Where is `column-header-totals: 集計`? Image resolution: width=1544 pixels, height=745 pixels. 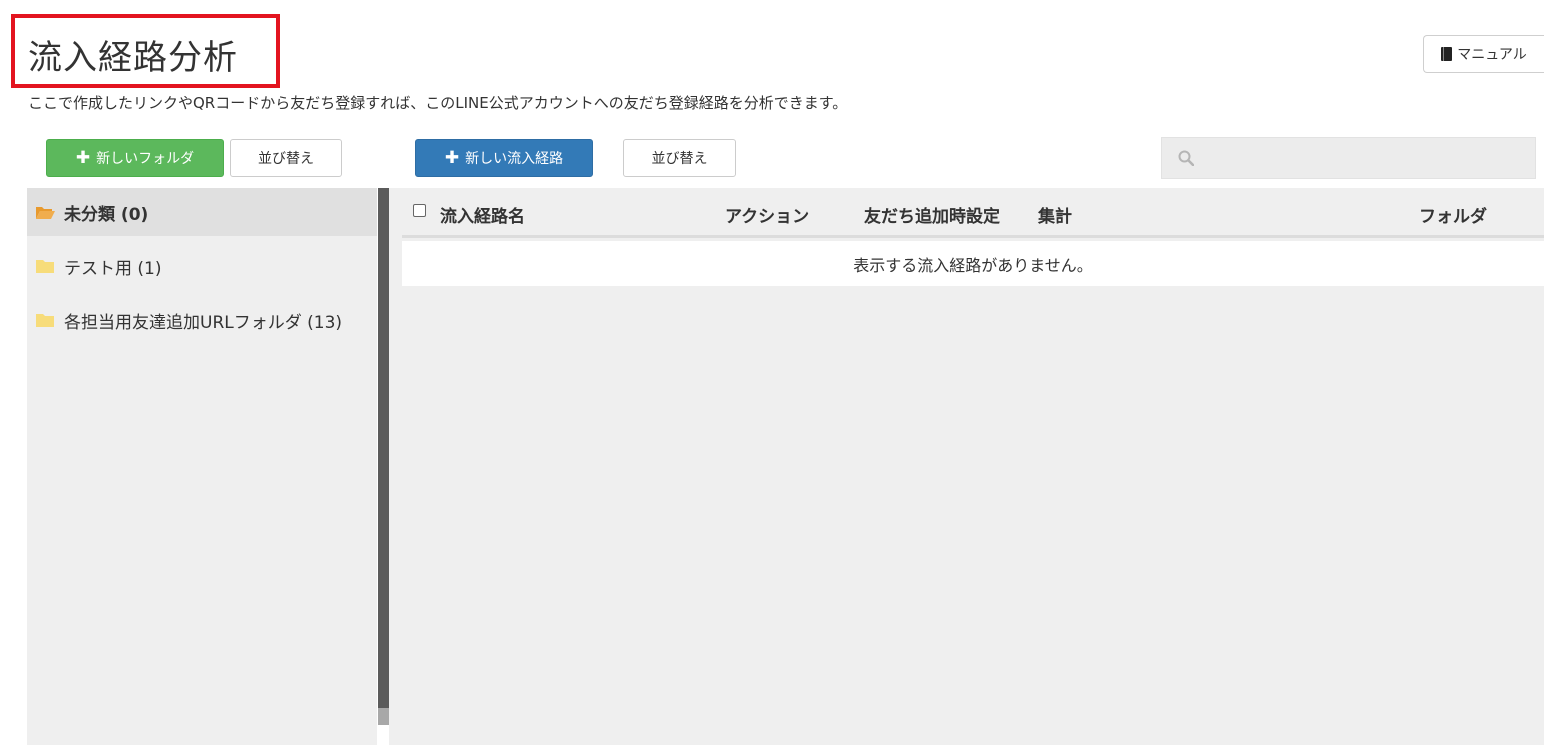
column-header-totals: 集計 is located at coordinates (1055, 214).